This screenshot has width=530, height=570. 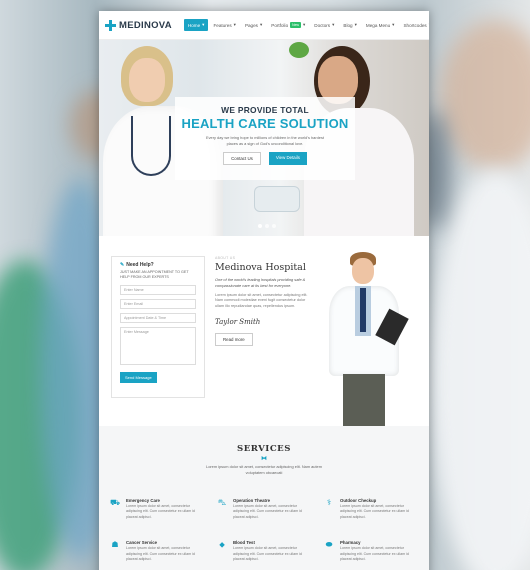 I want to click on pants-shape, so click(x=364, y=400).